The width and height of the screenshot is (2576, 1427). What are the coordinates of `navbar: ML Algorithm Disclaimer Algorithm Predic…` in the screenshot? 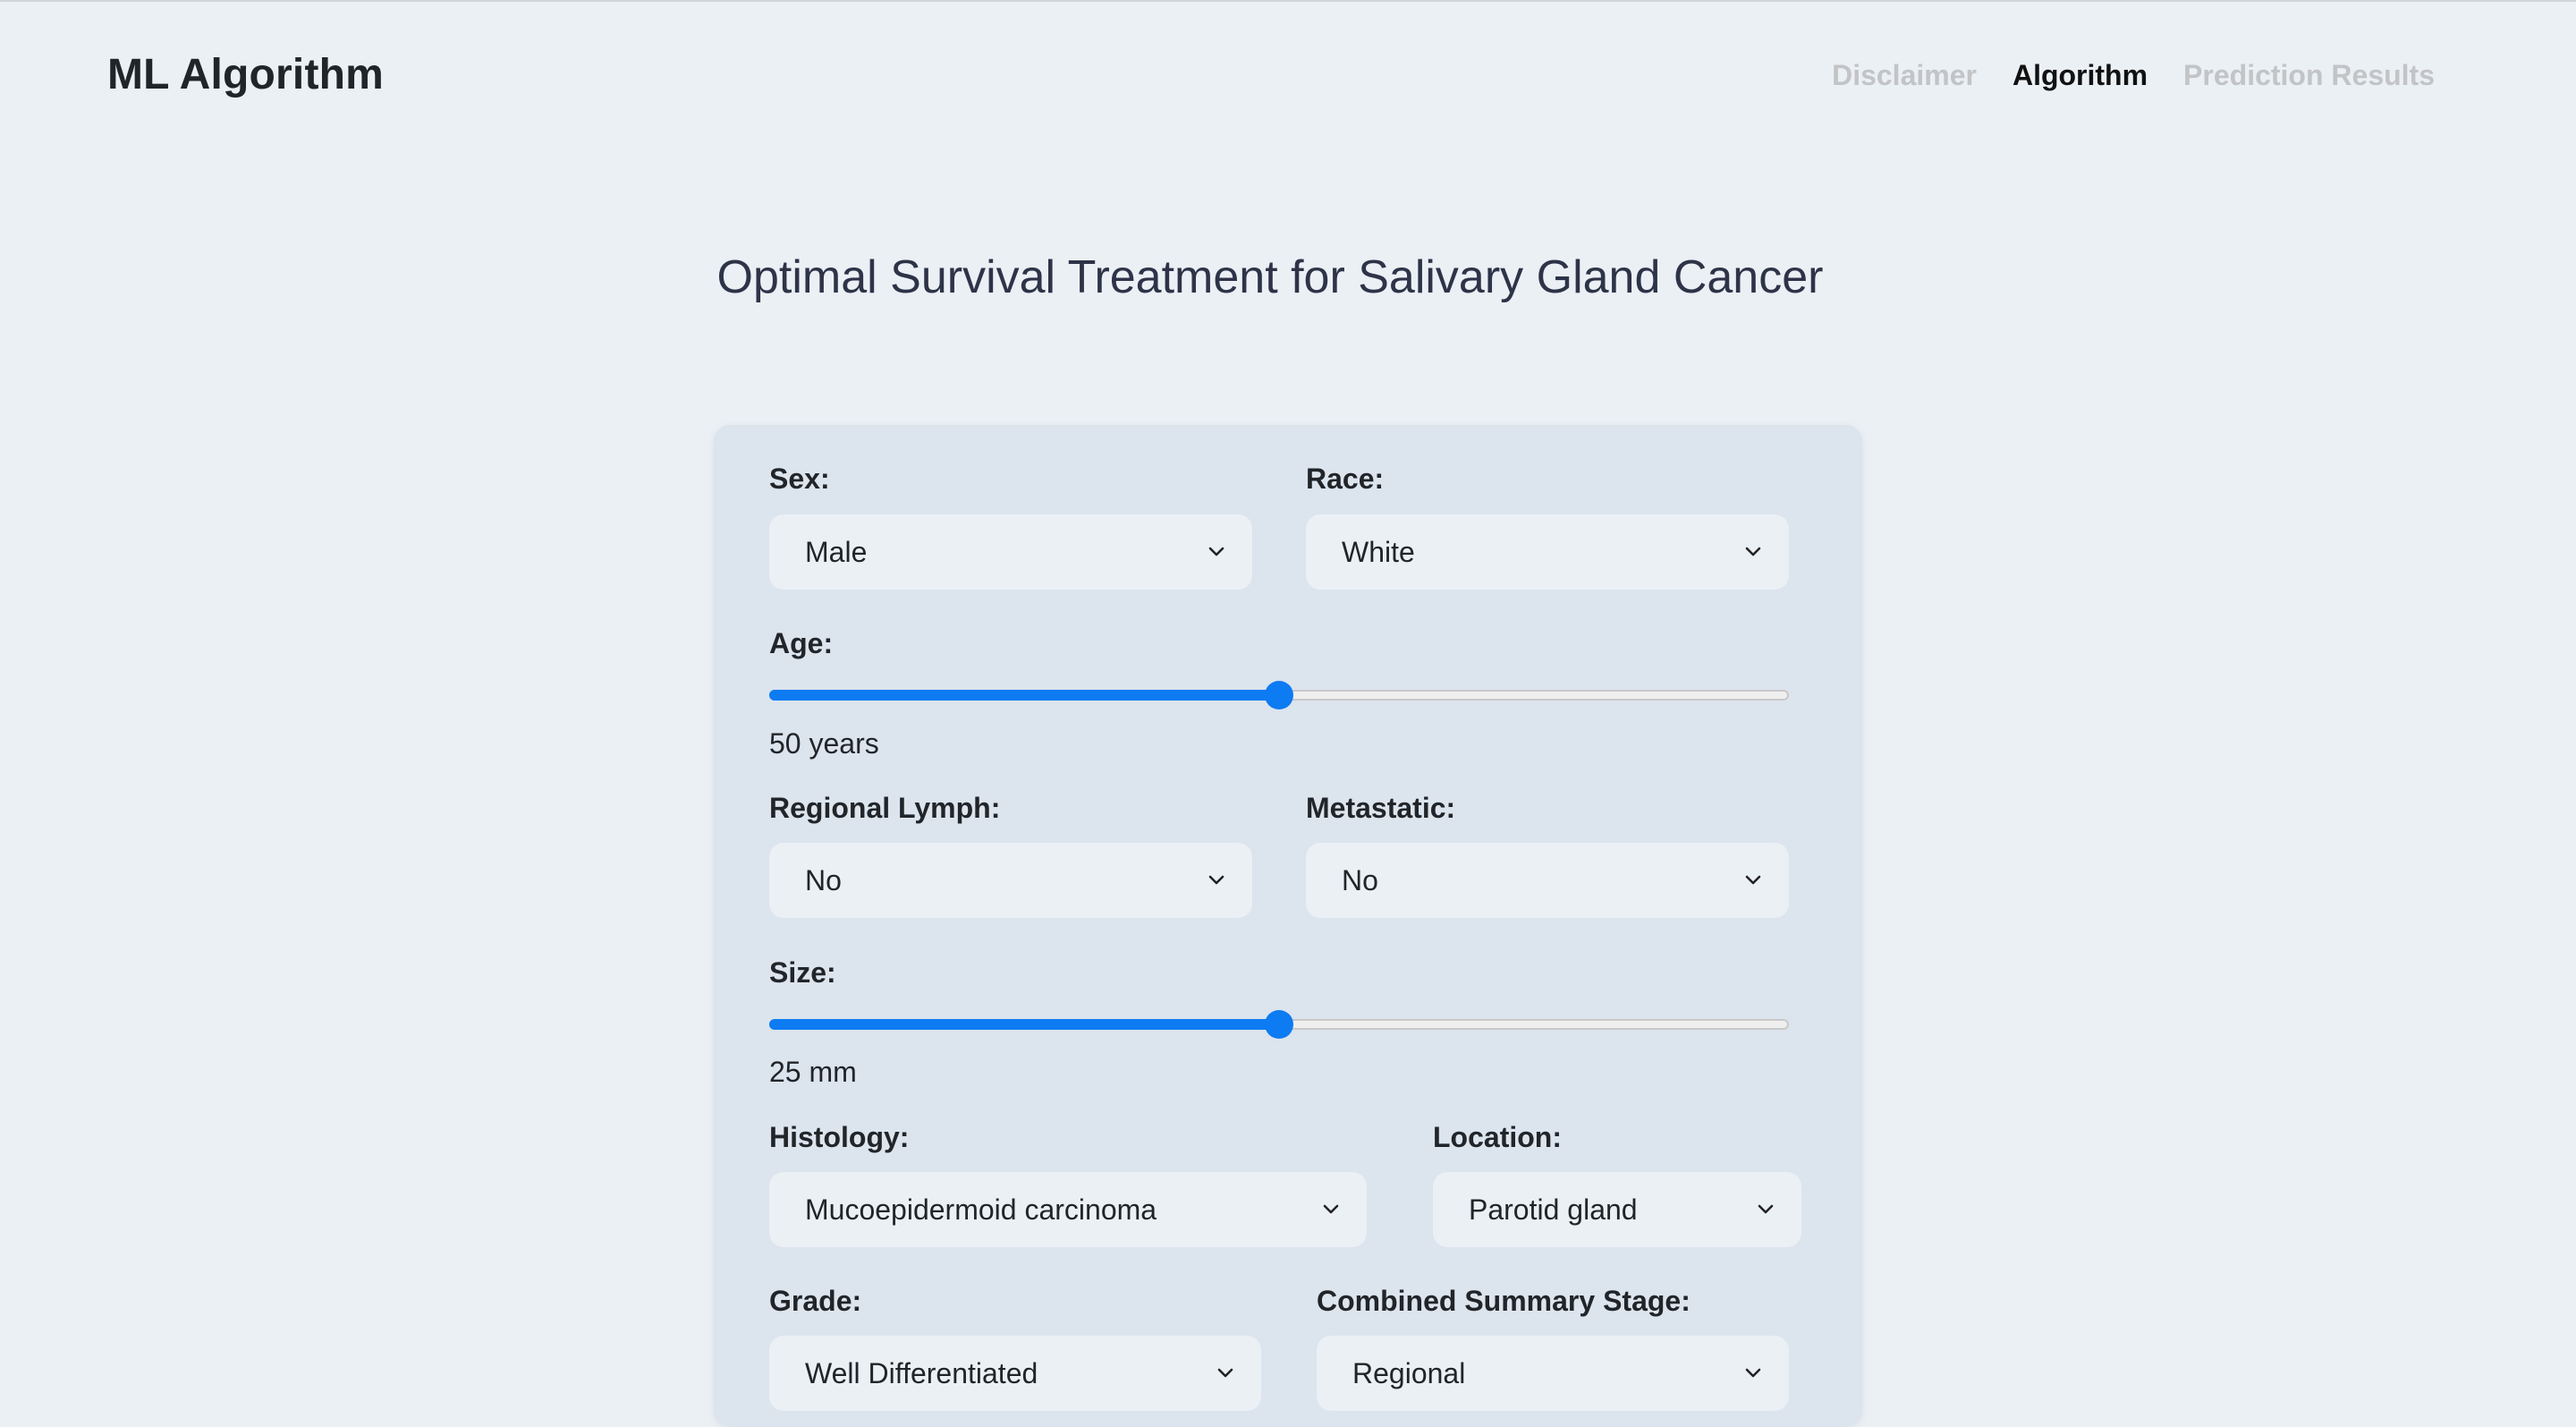 It's located at (1288, 76).